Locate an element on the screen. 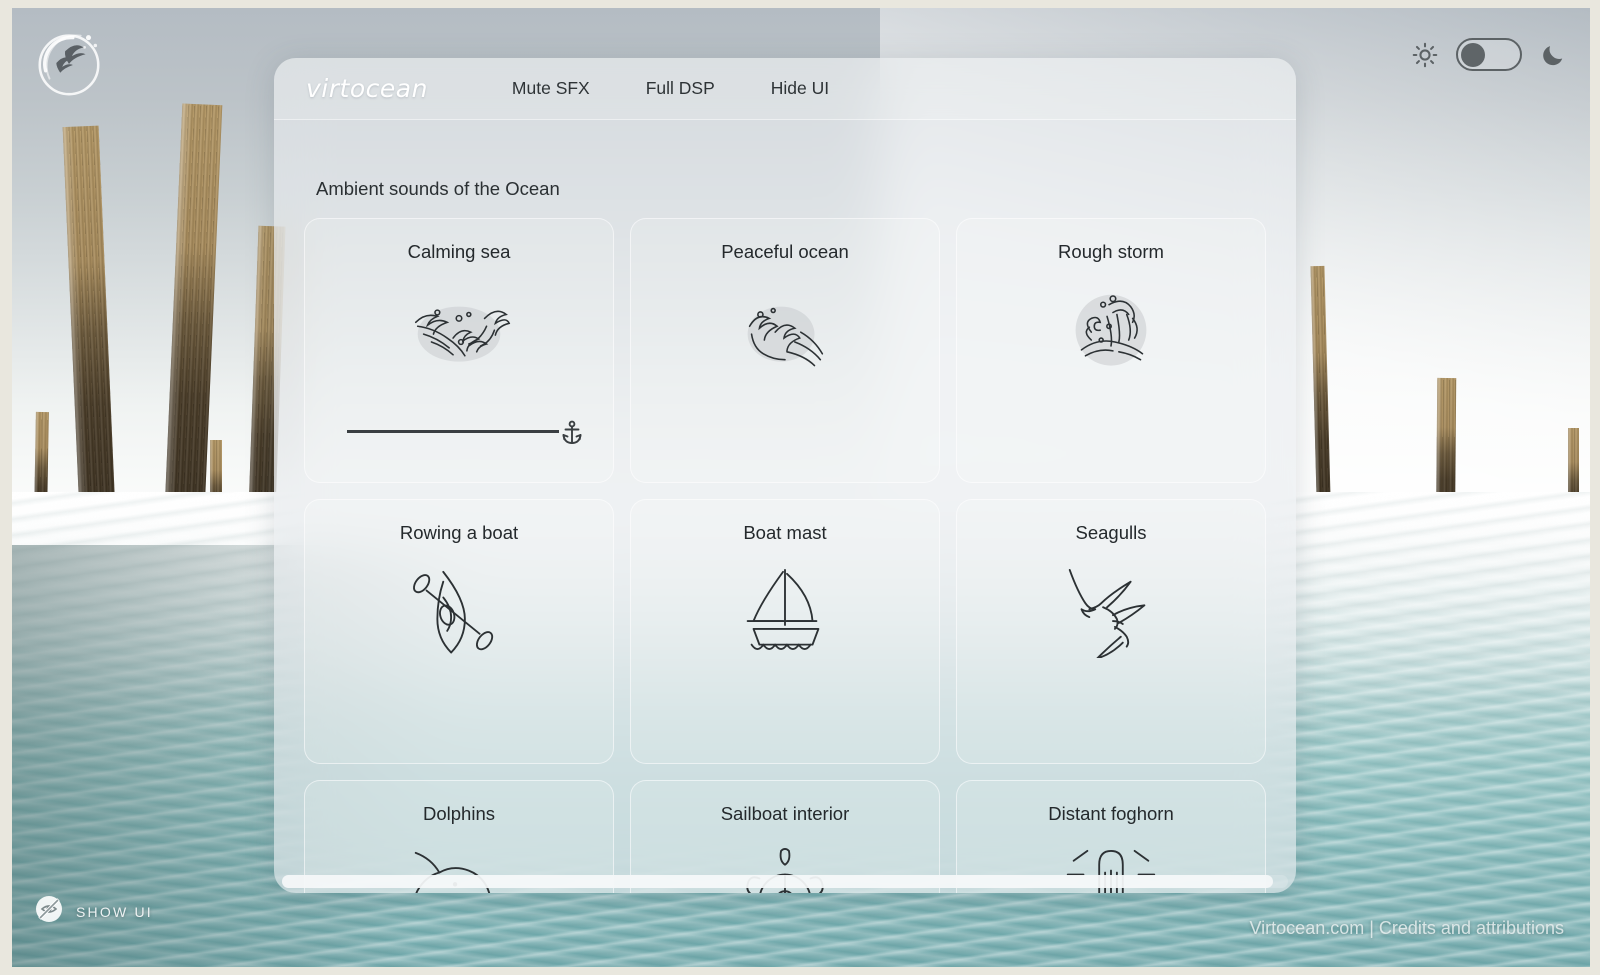 The image size is (1600, 975). sound-card-rowing-a-boat: Rowing a boat is located at coordinates (459, 631).